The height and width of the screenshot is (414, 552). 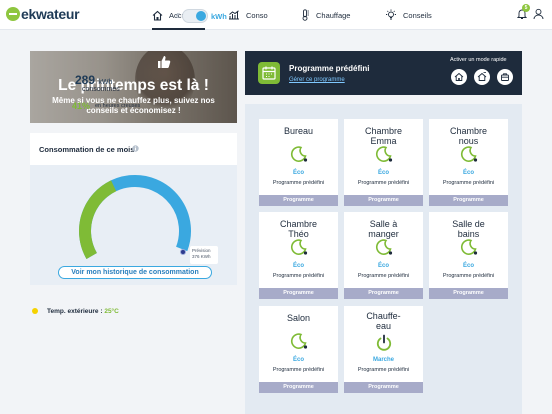 What do you see at coordinates (105, 82) in the screenshot?
I see `consumption-value-unit: kWh` at bounding box center [105, 82].